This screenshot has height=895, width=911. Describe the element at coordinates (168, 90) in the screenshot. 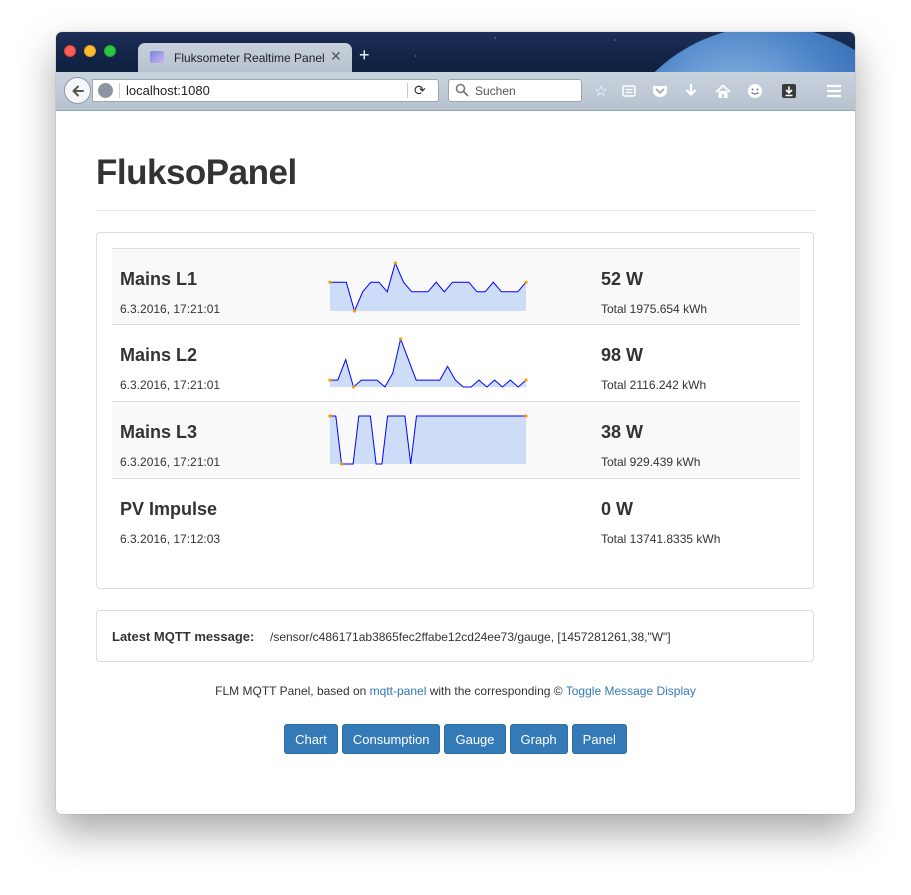

I see `url-text: localhost:1080` at that location.